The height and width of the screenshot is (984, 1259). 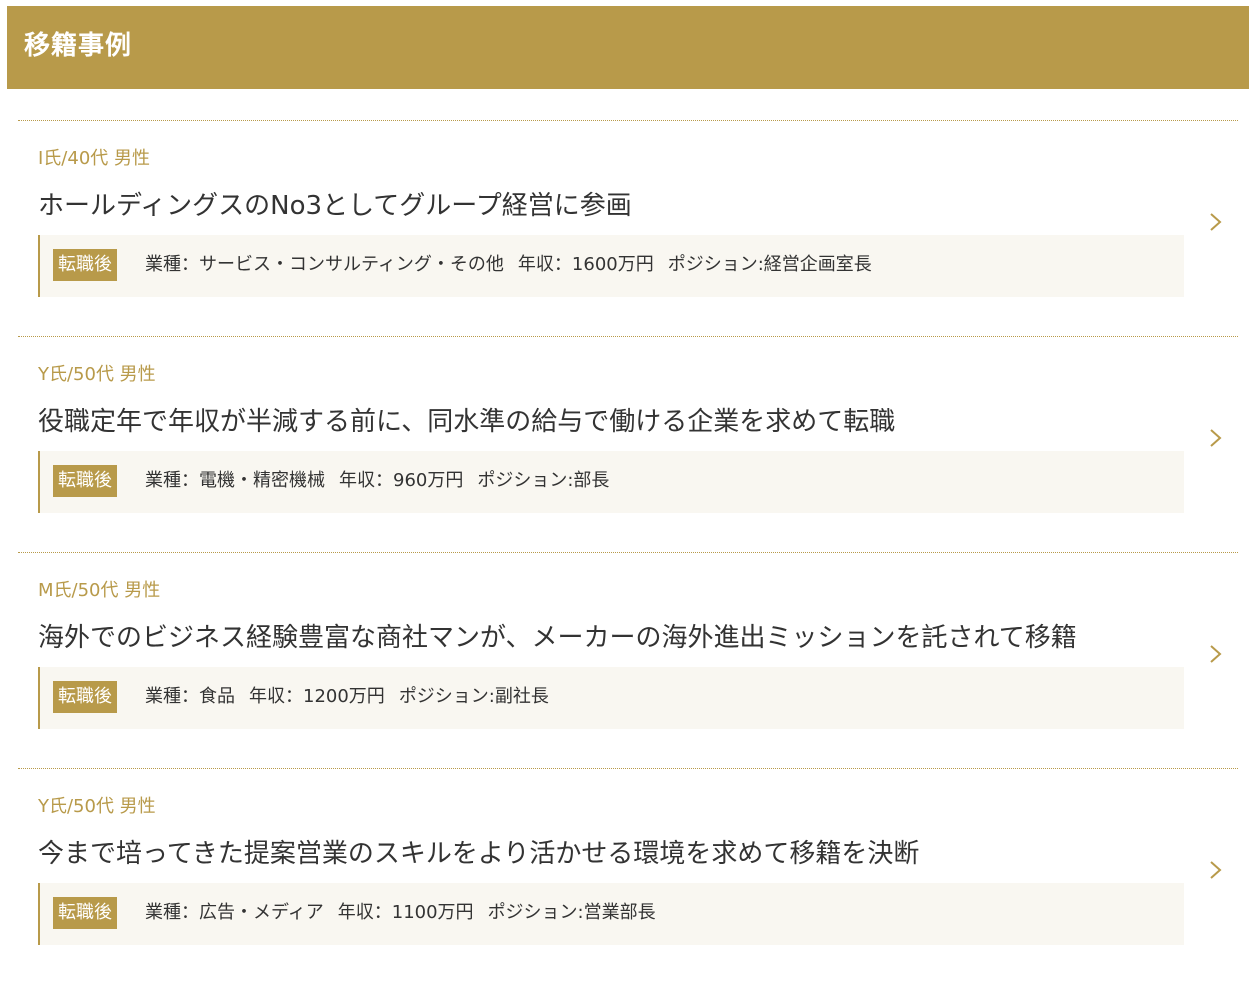 I want to click on after-transfer-details: 業種：食品 年収：1200万円 ポジション:副社長, so click(x=347, y=697).